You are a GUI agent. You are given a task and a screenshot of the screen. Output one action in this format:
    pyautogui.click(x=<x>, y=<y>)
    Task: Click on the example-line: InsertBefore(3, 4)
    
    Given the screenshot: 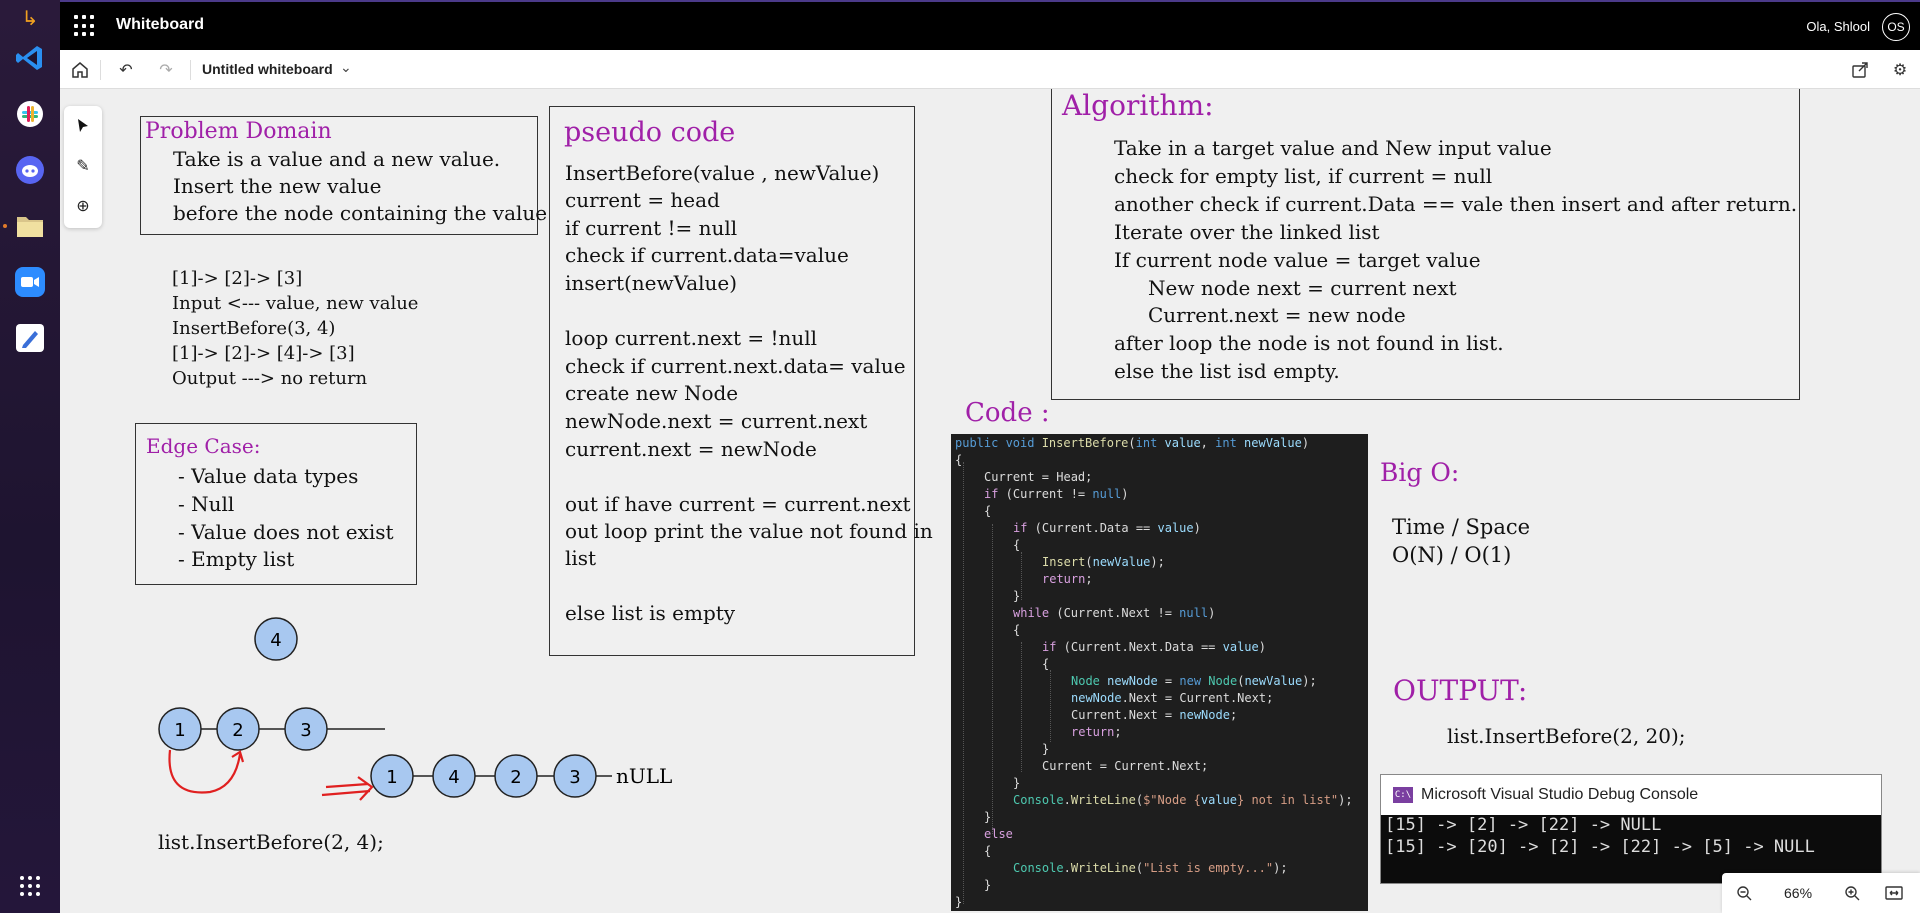 What is the action you would take?
    pyautogui.click(x=254, y=328)
    